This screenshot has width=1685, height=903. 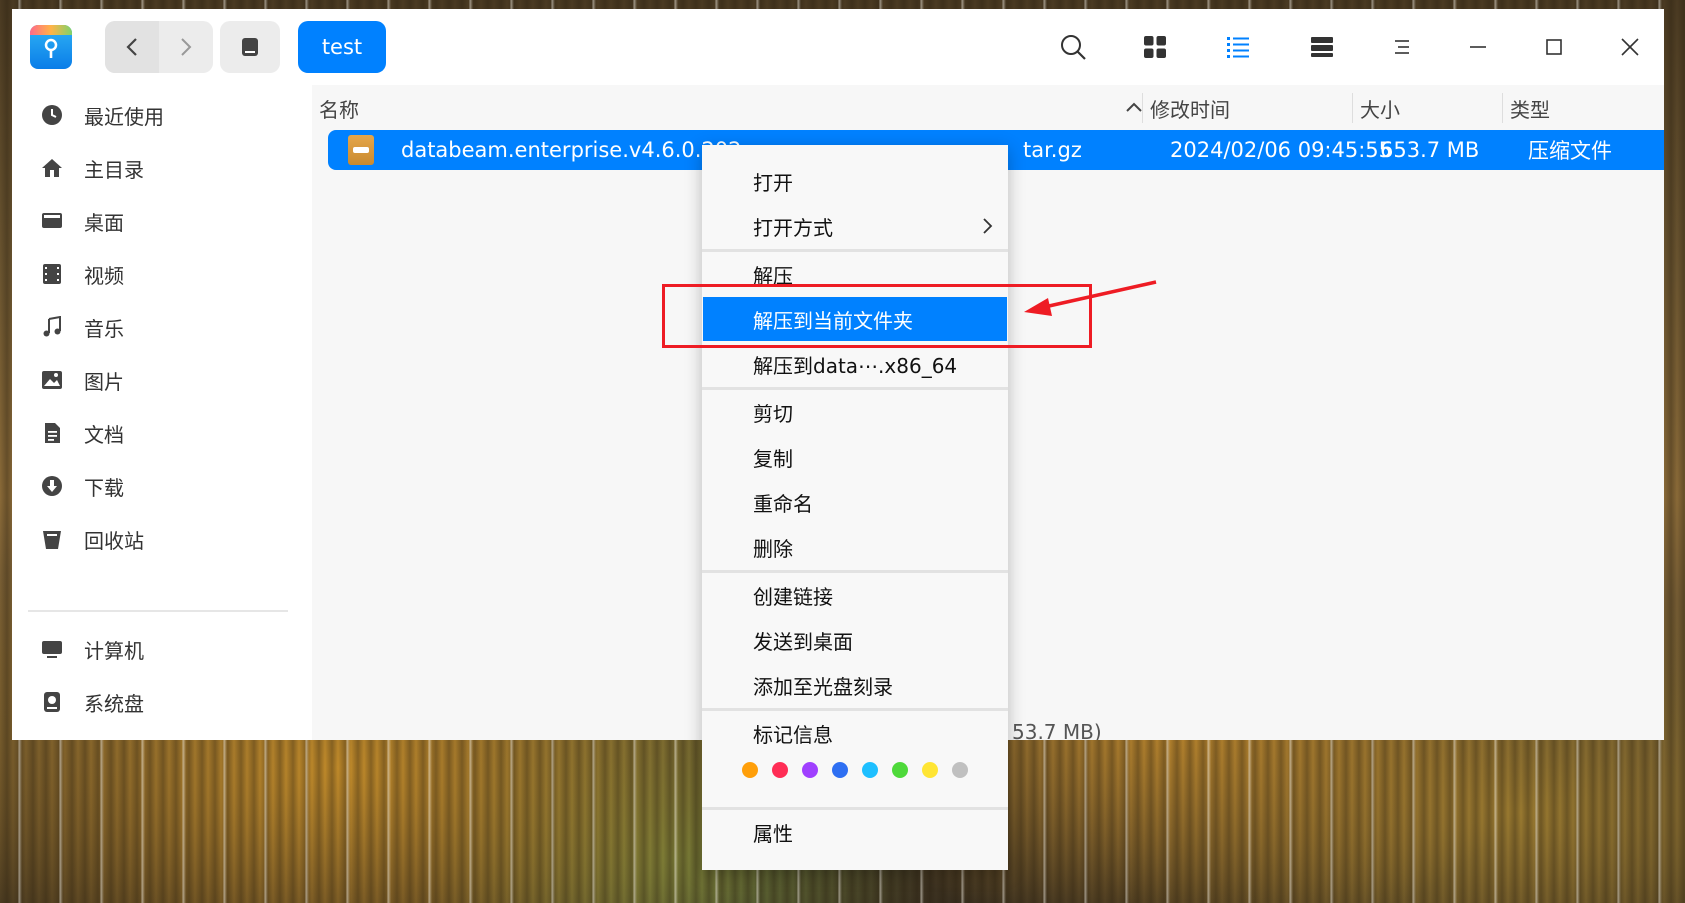 What do you see at coordinates (855, 770) in the screenshot?
I see `tag-color-picker` at bounding box center [855, 770].